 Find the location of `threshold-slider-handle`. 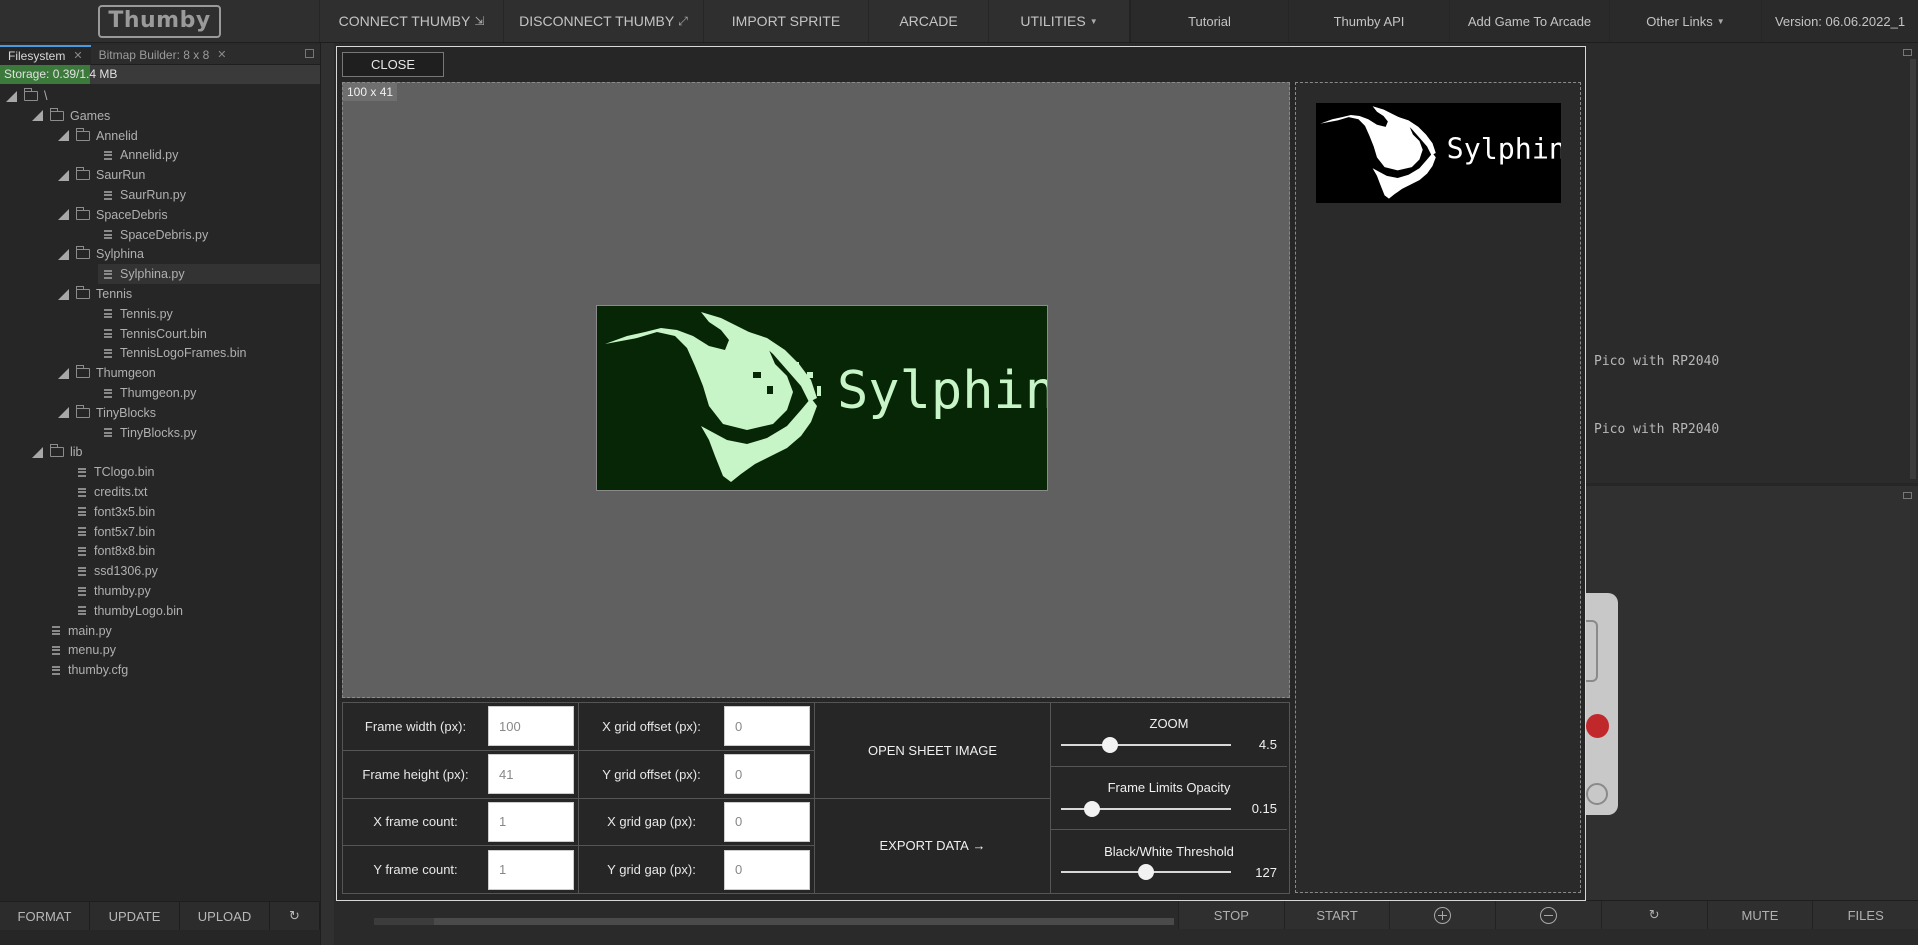

threshold-slider-handle is located at coordinates (1146, 872).